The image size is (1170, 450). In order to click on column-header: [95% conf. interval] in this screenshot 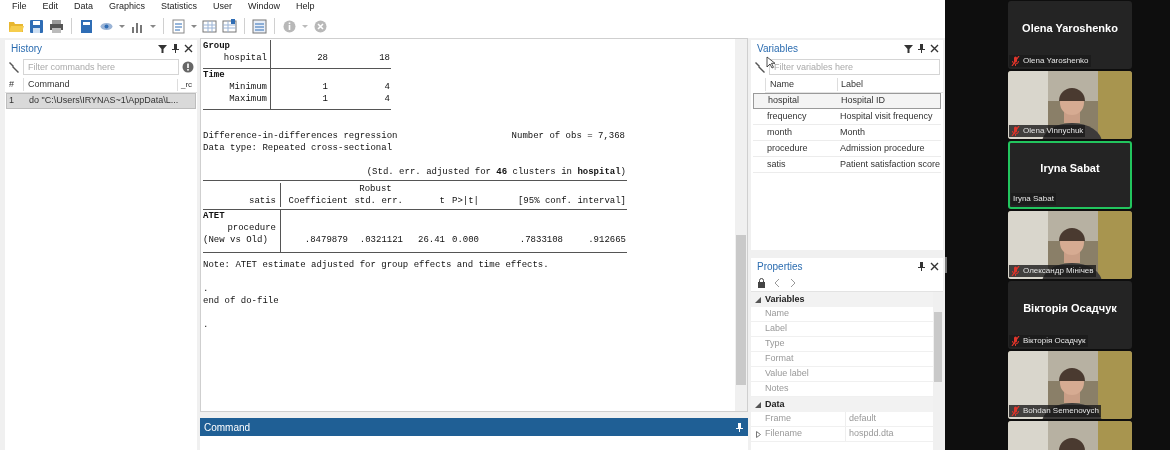, I will do `click(571, 201)`.